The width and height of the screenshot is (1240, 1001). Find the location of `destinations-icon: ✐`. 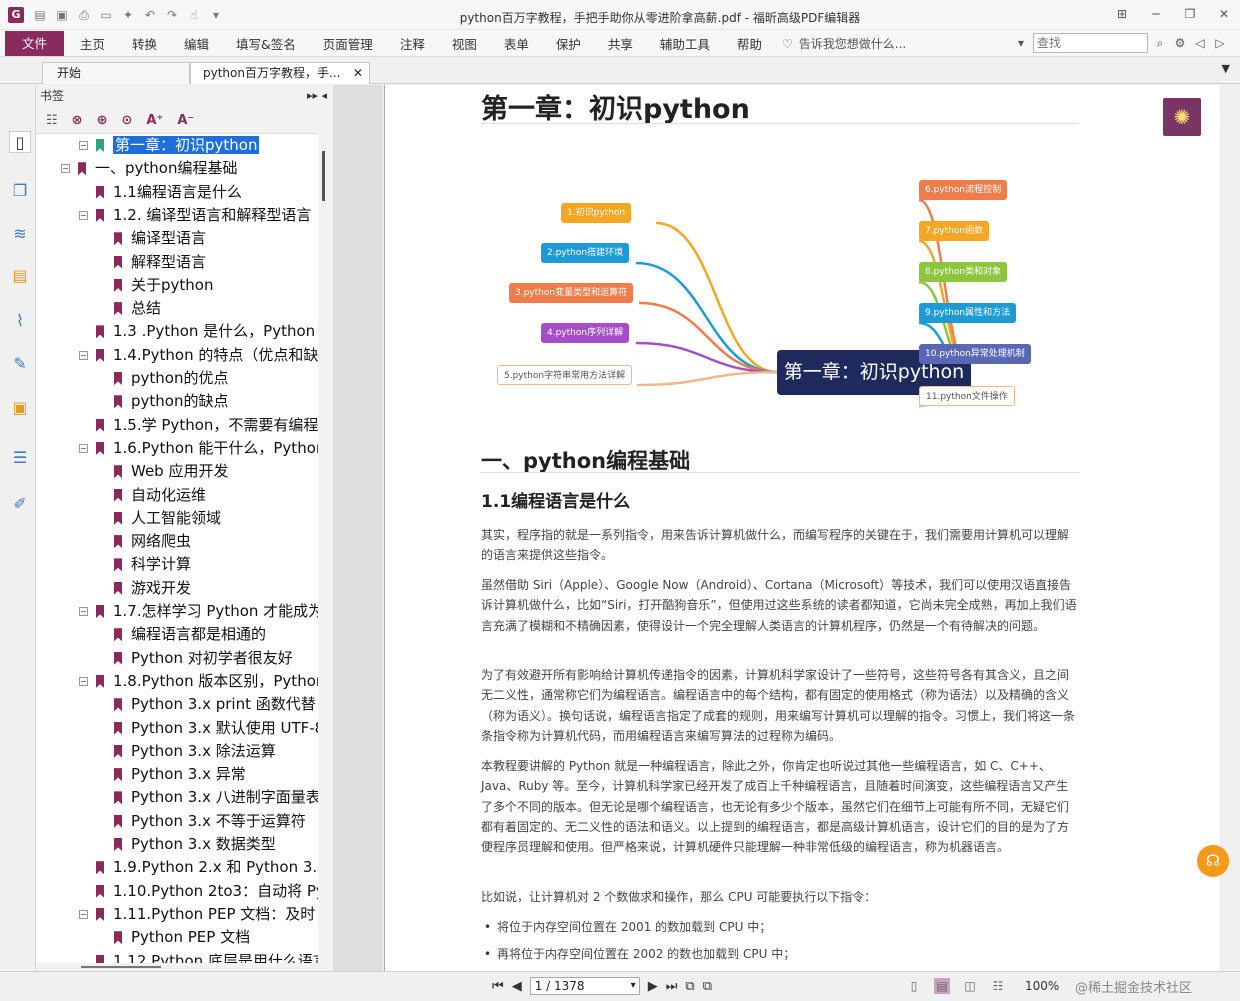

destinations-icon: ✐ is located at coordinates (20, 504).